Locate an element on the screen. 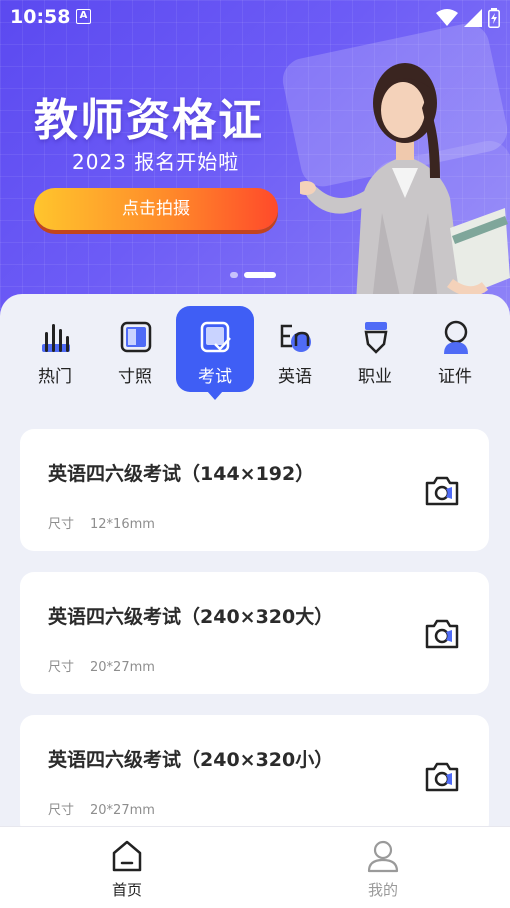 This screenshot has width=510, height=908. english-en-icon is located at coordinates (295, 338).